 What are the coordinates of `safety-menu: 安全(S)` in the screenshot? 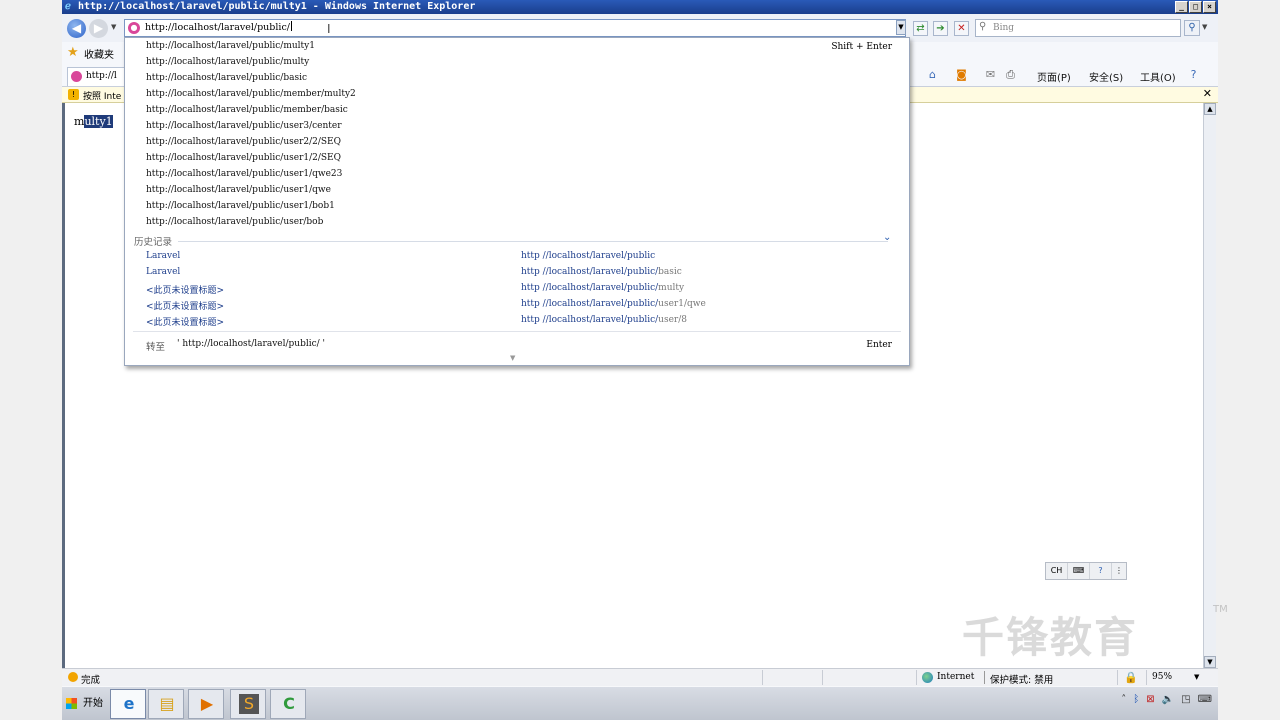 It's located at (1106, 76).